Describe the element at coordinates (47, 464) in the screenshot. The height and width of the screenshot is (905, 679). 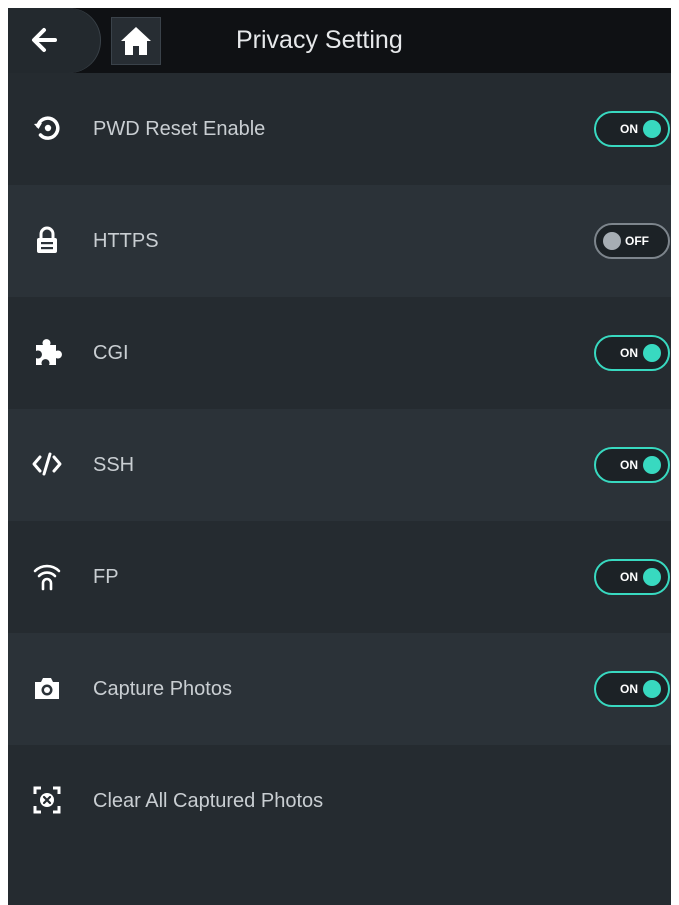
I see `code-icon` at that location.